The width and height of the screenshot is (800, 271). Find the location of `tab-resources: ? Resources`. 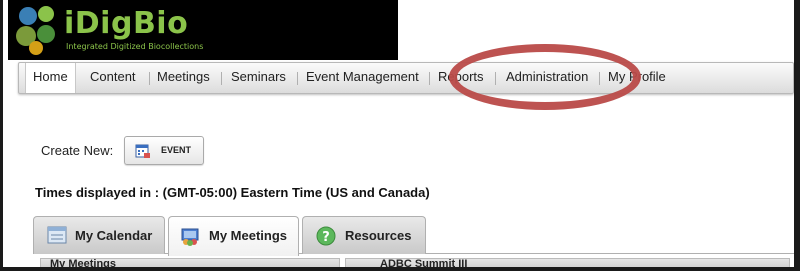

tab-resources: ? Resources is located at coordinates (364, 235).